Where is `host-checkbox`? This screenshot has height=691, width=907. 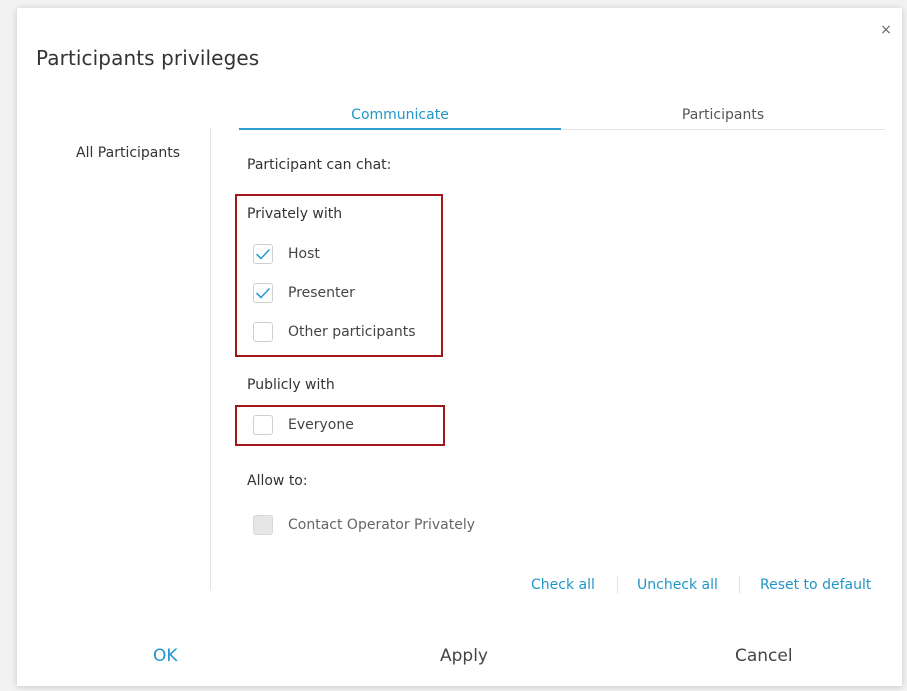 host-checkbox is located at coordinates (263, 254).